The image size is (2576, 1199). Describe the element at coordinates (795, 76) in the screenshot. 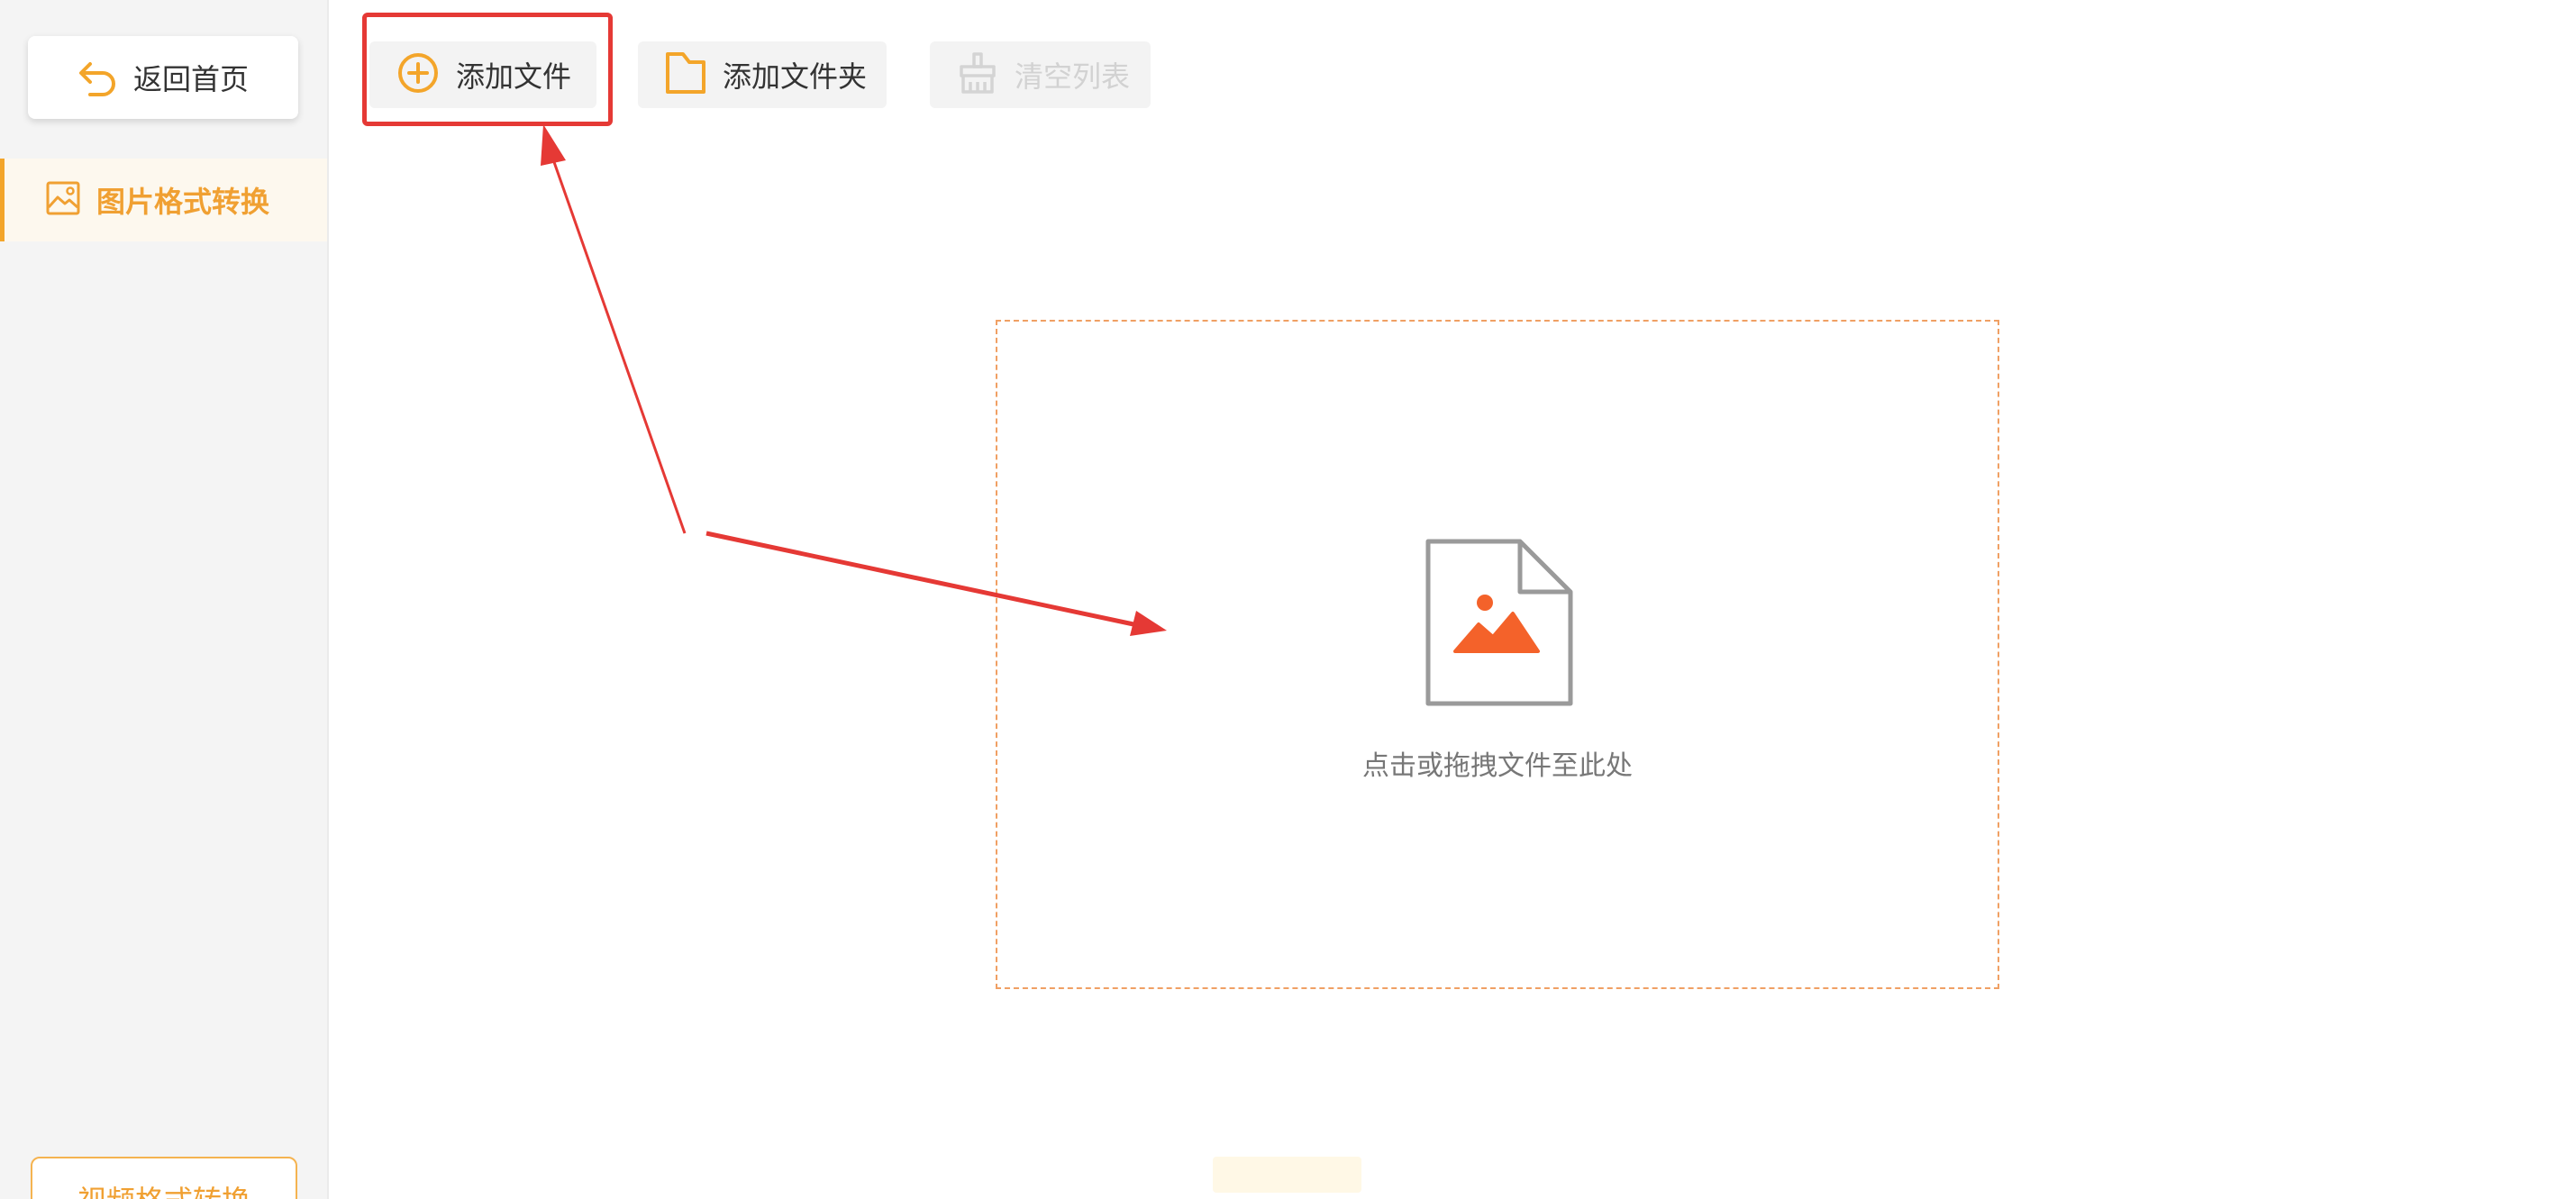

I see `add-folder-label: 添加文件夹` at that location.